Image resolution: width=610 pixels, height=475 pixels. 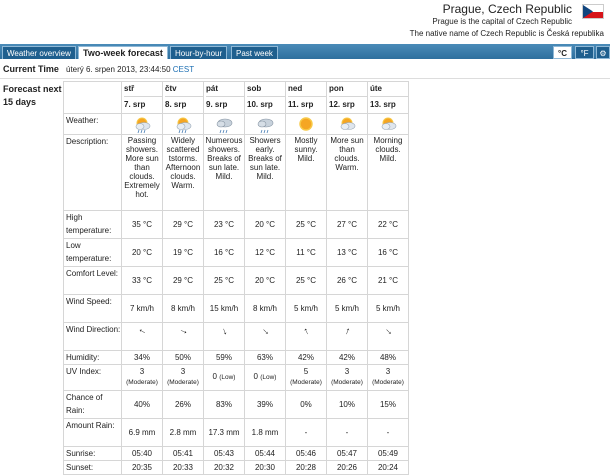 I want to click on day-header: sob 10. srp, so click(x=265, y=97).